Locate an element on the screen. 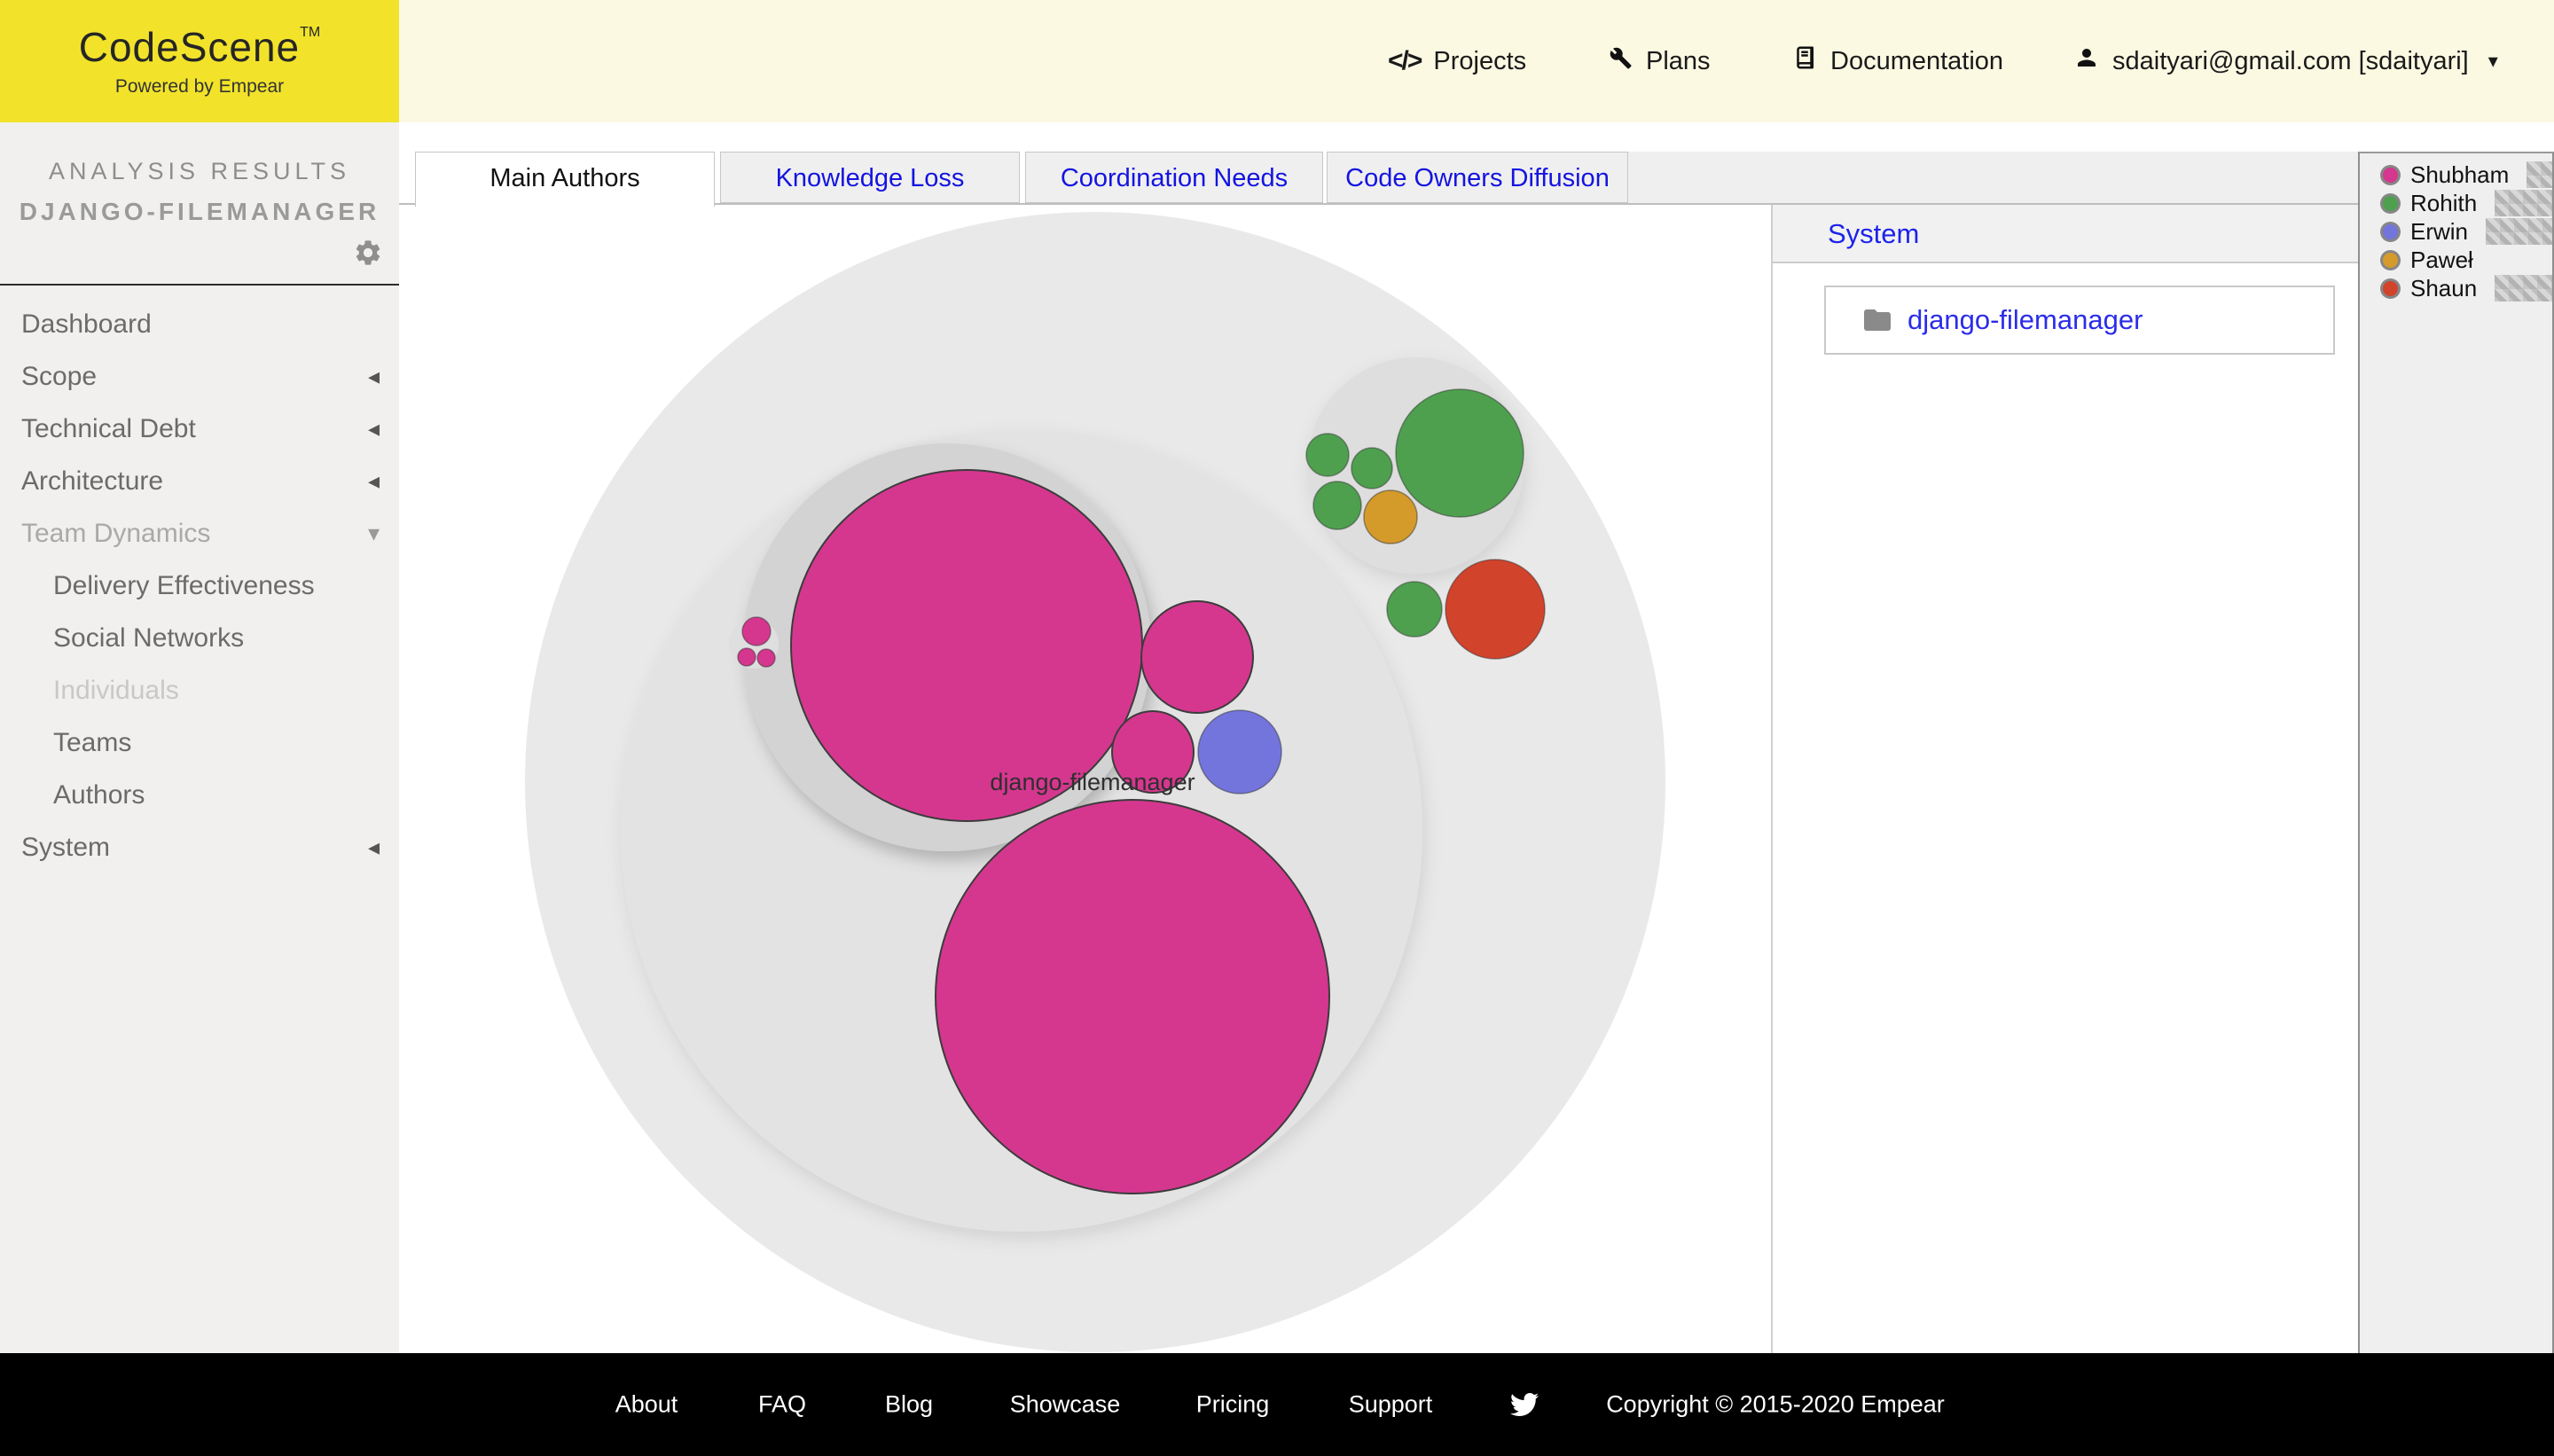 This screenshot has width=2554, height=1456. user-email-label: sdaityari@gmail.com [sdaityari] is located at coordinates (2290, 60).